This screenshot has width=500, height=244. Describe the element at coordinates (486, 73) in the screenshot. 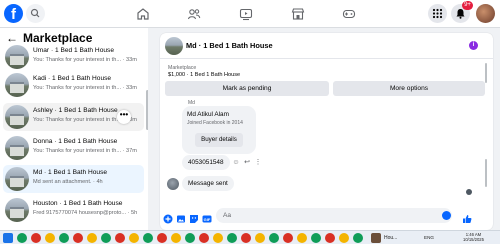

I see `listing-scrollbar` at that location.